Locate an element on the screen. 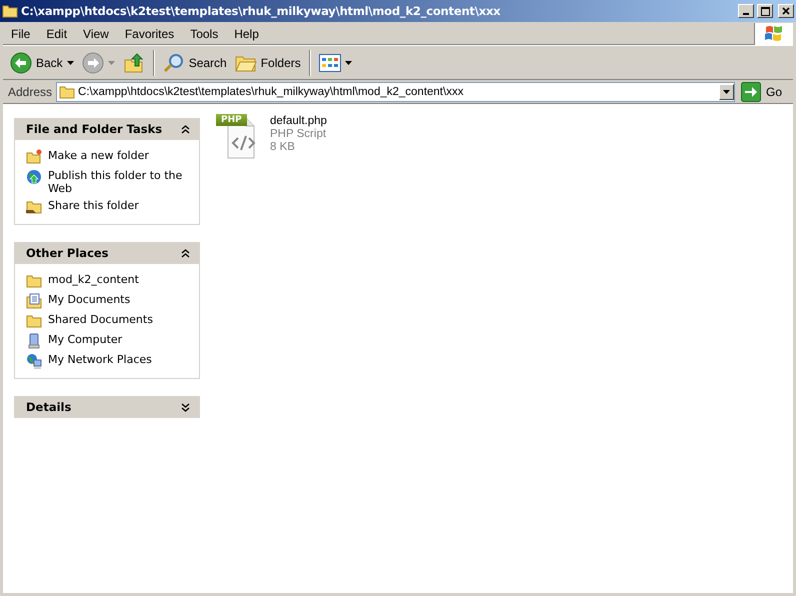 The width and height of the screenshot is (796, 596). close-button is located at coordinates (786, 11).